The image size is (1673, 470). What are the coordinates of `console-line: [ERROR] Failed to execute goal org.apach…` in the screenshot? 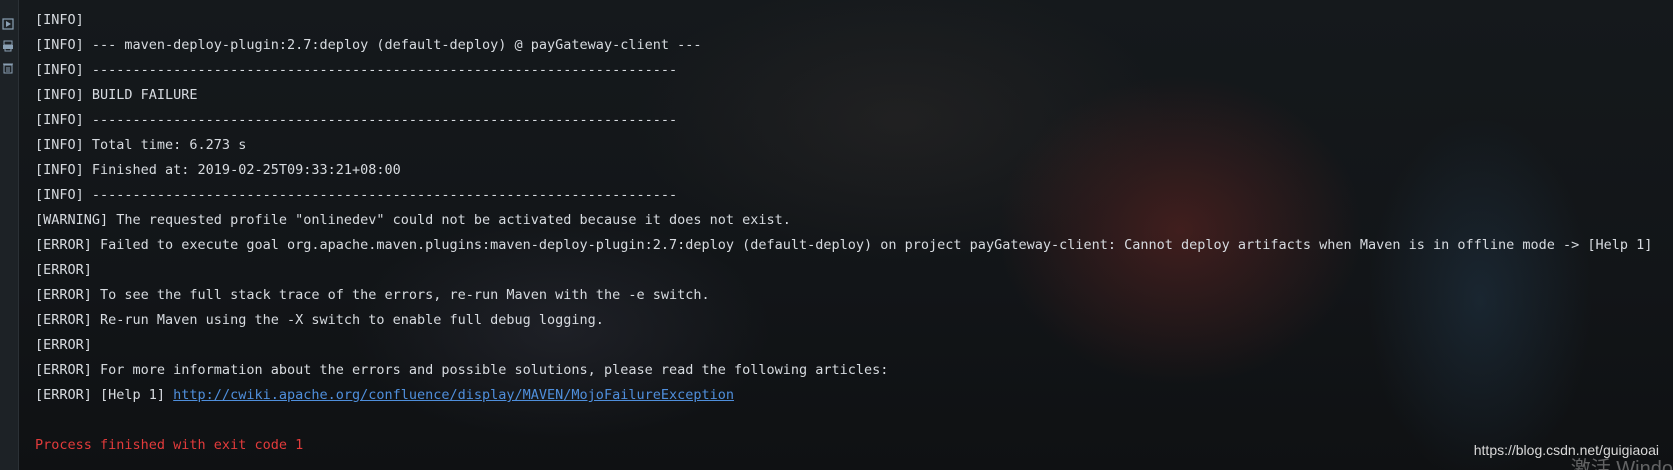 It's located at (844, 245).